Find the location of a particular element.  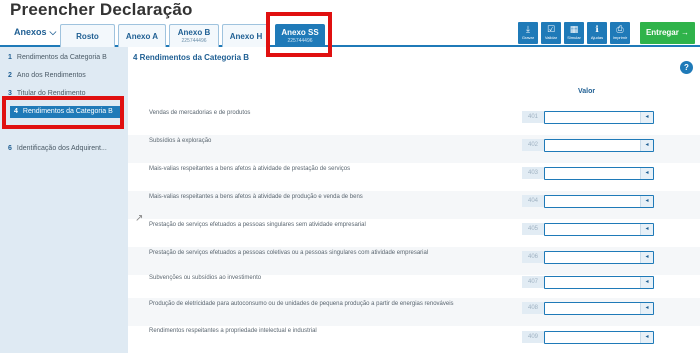

sidebar-item-rendimentos-b-active: 4 Rendimentos da Categoria B is located at coordinates (66, 112).